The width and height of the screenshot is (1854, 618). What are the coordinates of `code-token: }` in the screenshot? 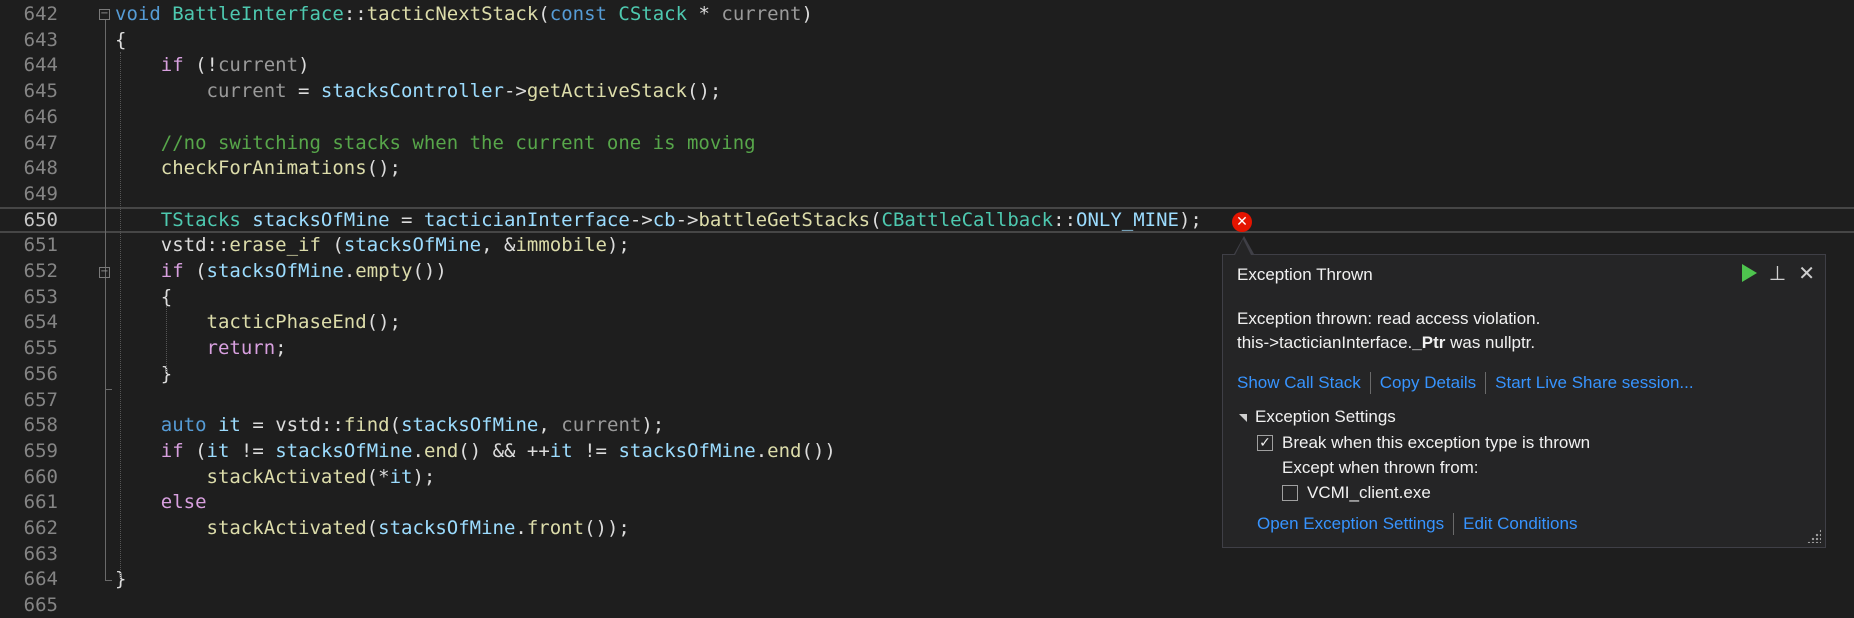 It's located at (144, 373).